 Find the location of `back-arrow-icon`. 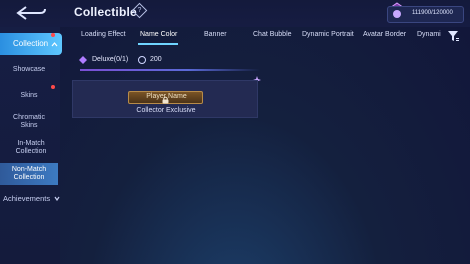

back-arrow-icon is located at coordinates (31, 12).